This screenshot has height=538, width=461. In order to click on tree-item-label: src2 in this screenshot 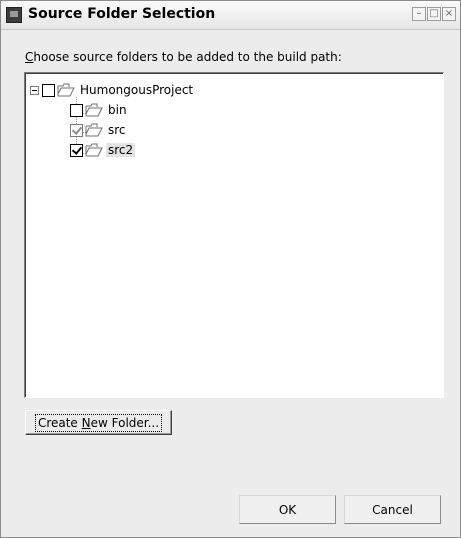, I will do `click(121, 150)`.